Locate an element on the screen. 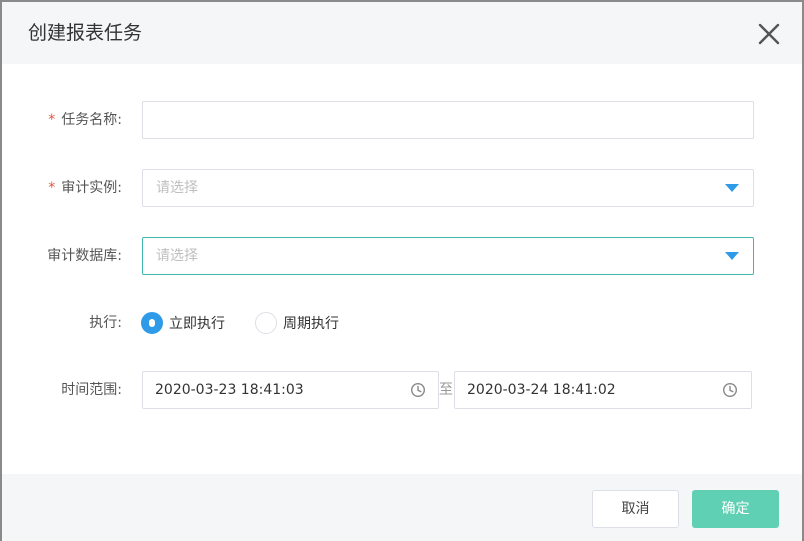 The width and height of the screenshot is (804, 541). audit-database-row: 审计数据库: 请选择 is located at coordinates (402, 256).